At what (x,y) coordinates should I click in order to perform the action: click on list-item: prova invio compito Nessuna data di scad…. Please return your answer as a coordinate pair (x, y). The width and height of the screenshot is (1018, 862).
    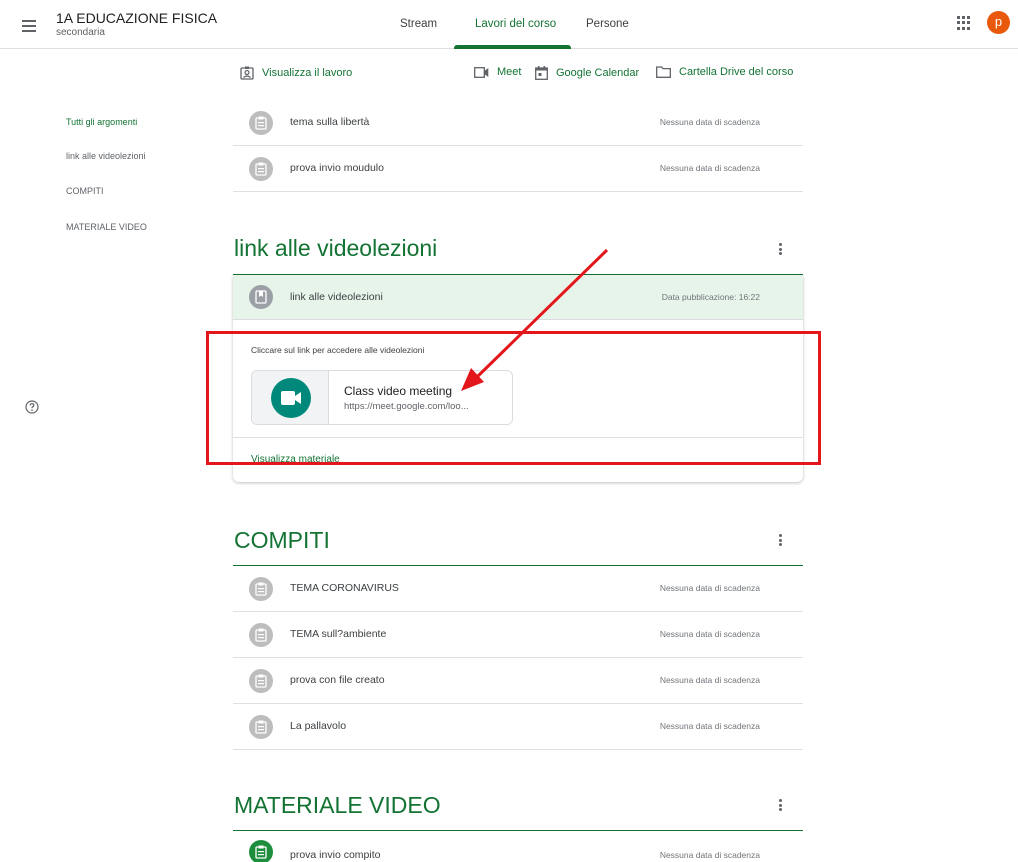
    Looking at the image, I should click on (518, 846).